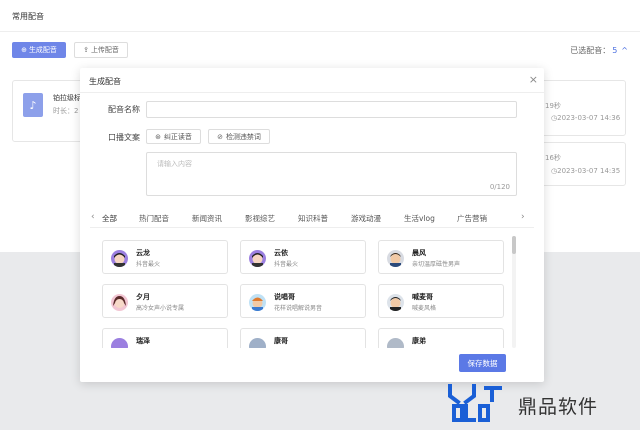  I want to click on brand-logo-icon, so click(475, 403).